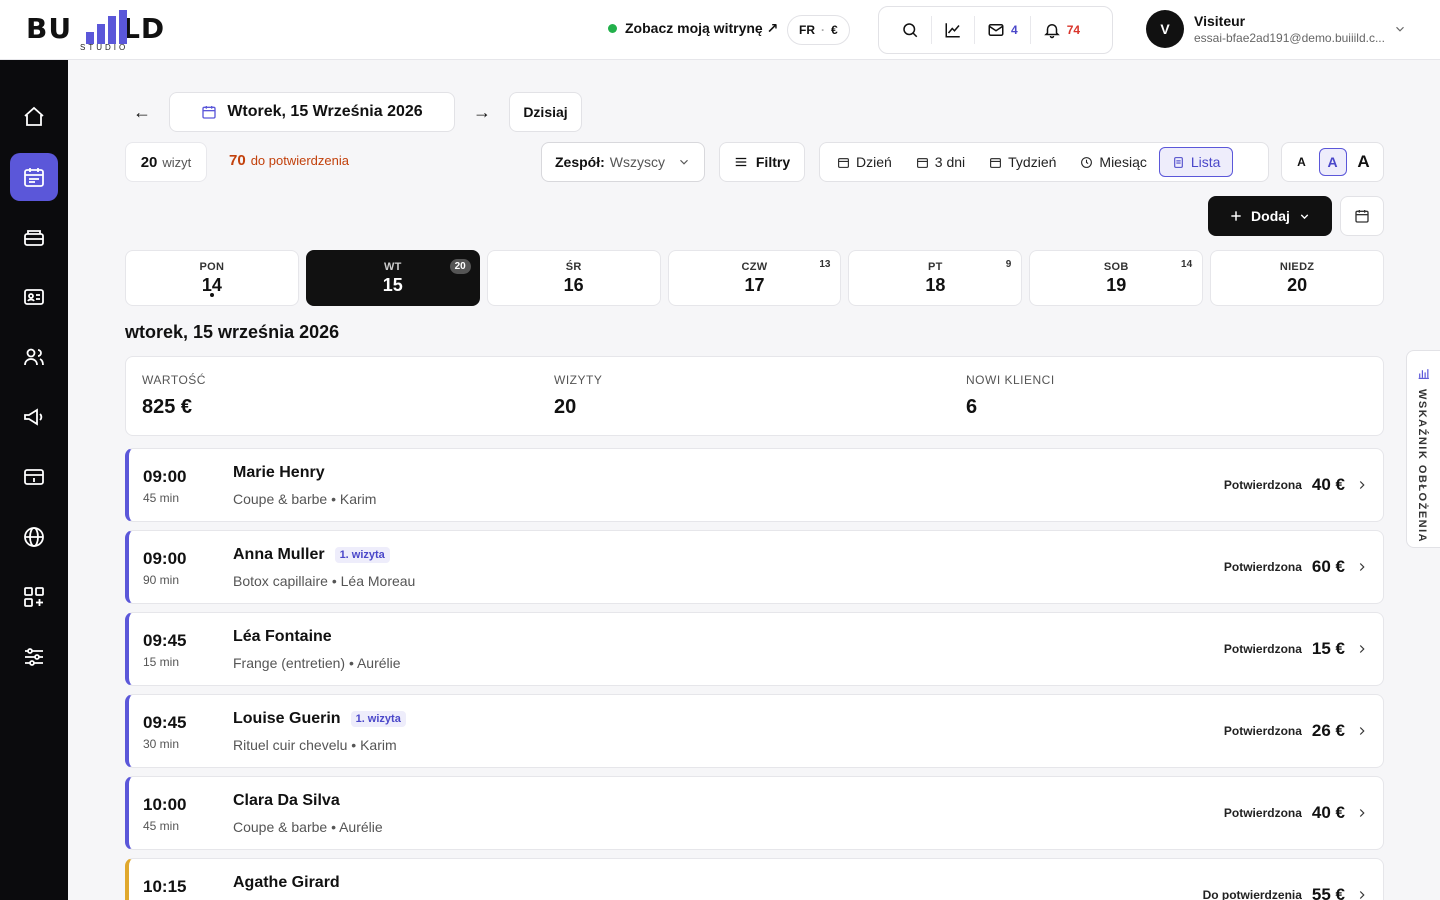  Describe the element at coordinates (545, 112) in the screenshot. I see `today-button: Dzisiaj` at that location.